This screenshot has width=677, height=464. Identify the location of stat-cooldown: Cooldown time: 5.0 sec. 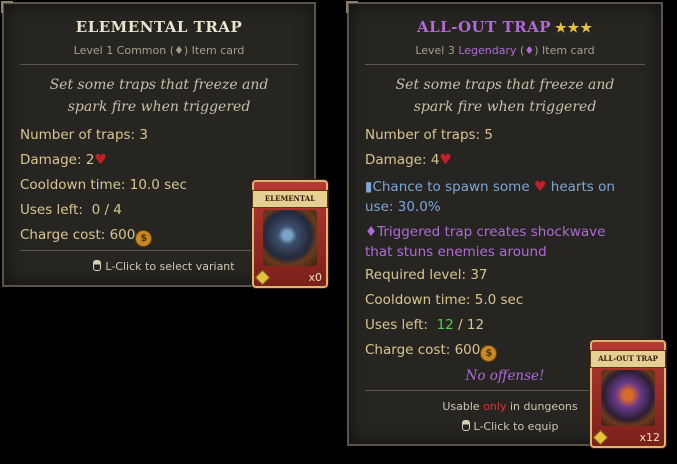
(444, 300).